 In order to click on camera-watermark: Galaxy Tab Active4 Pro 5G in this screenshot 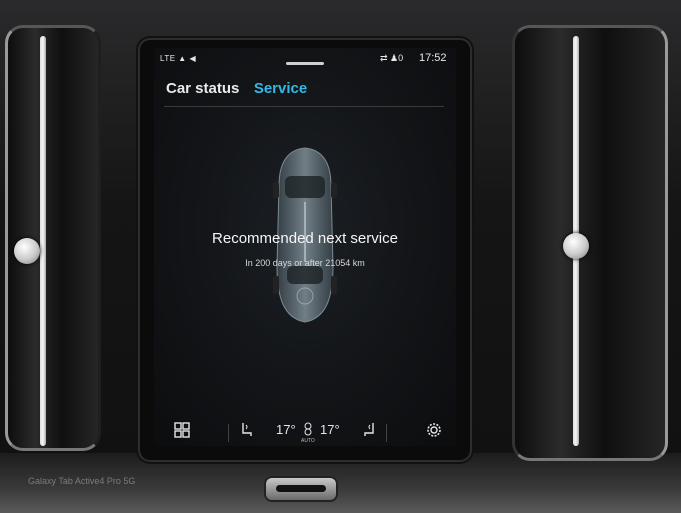, I will do `click(82, 481)`.